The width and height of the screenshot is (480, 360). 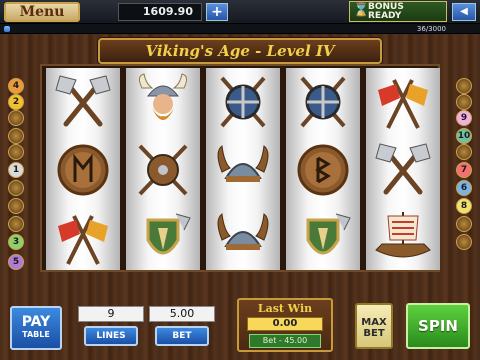 What do you see at coordinates (217, 12) in the screenshot?
I see `add-credits-button: +` at bounding box center [217, 12].